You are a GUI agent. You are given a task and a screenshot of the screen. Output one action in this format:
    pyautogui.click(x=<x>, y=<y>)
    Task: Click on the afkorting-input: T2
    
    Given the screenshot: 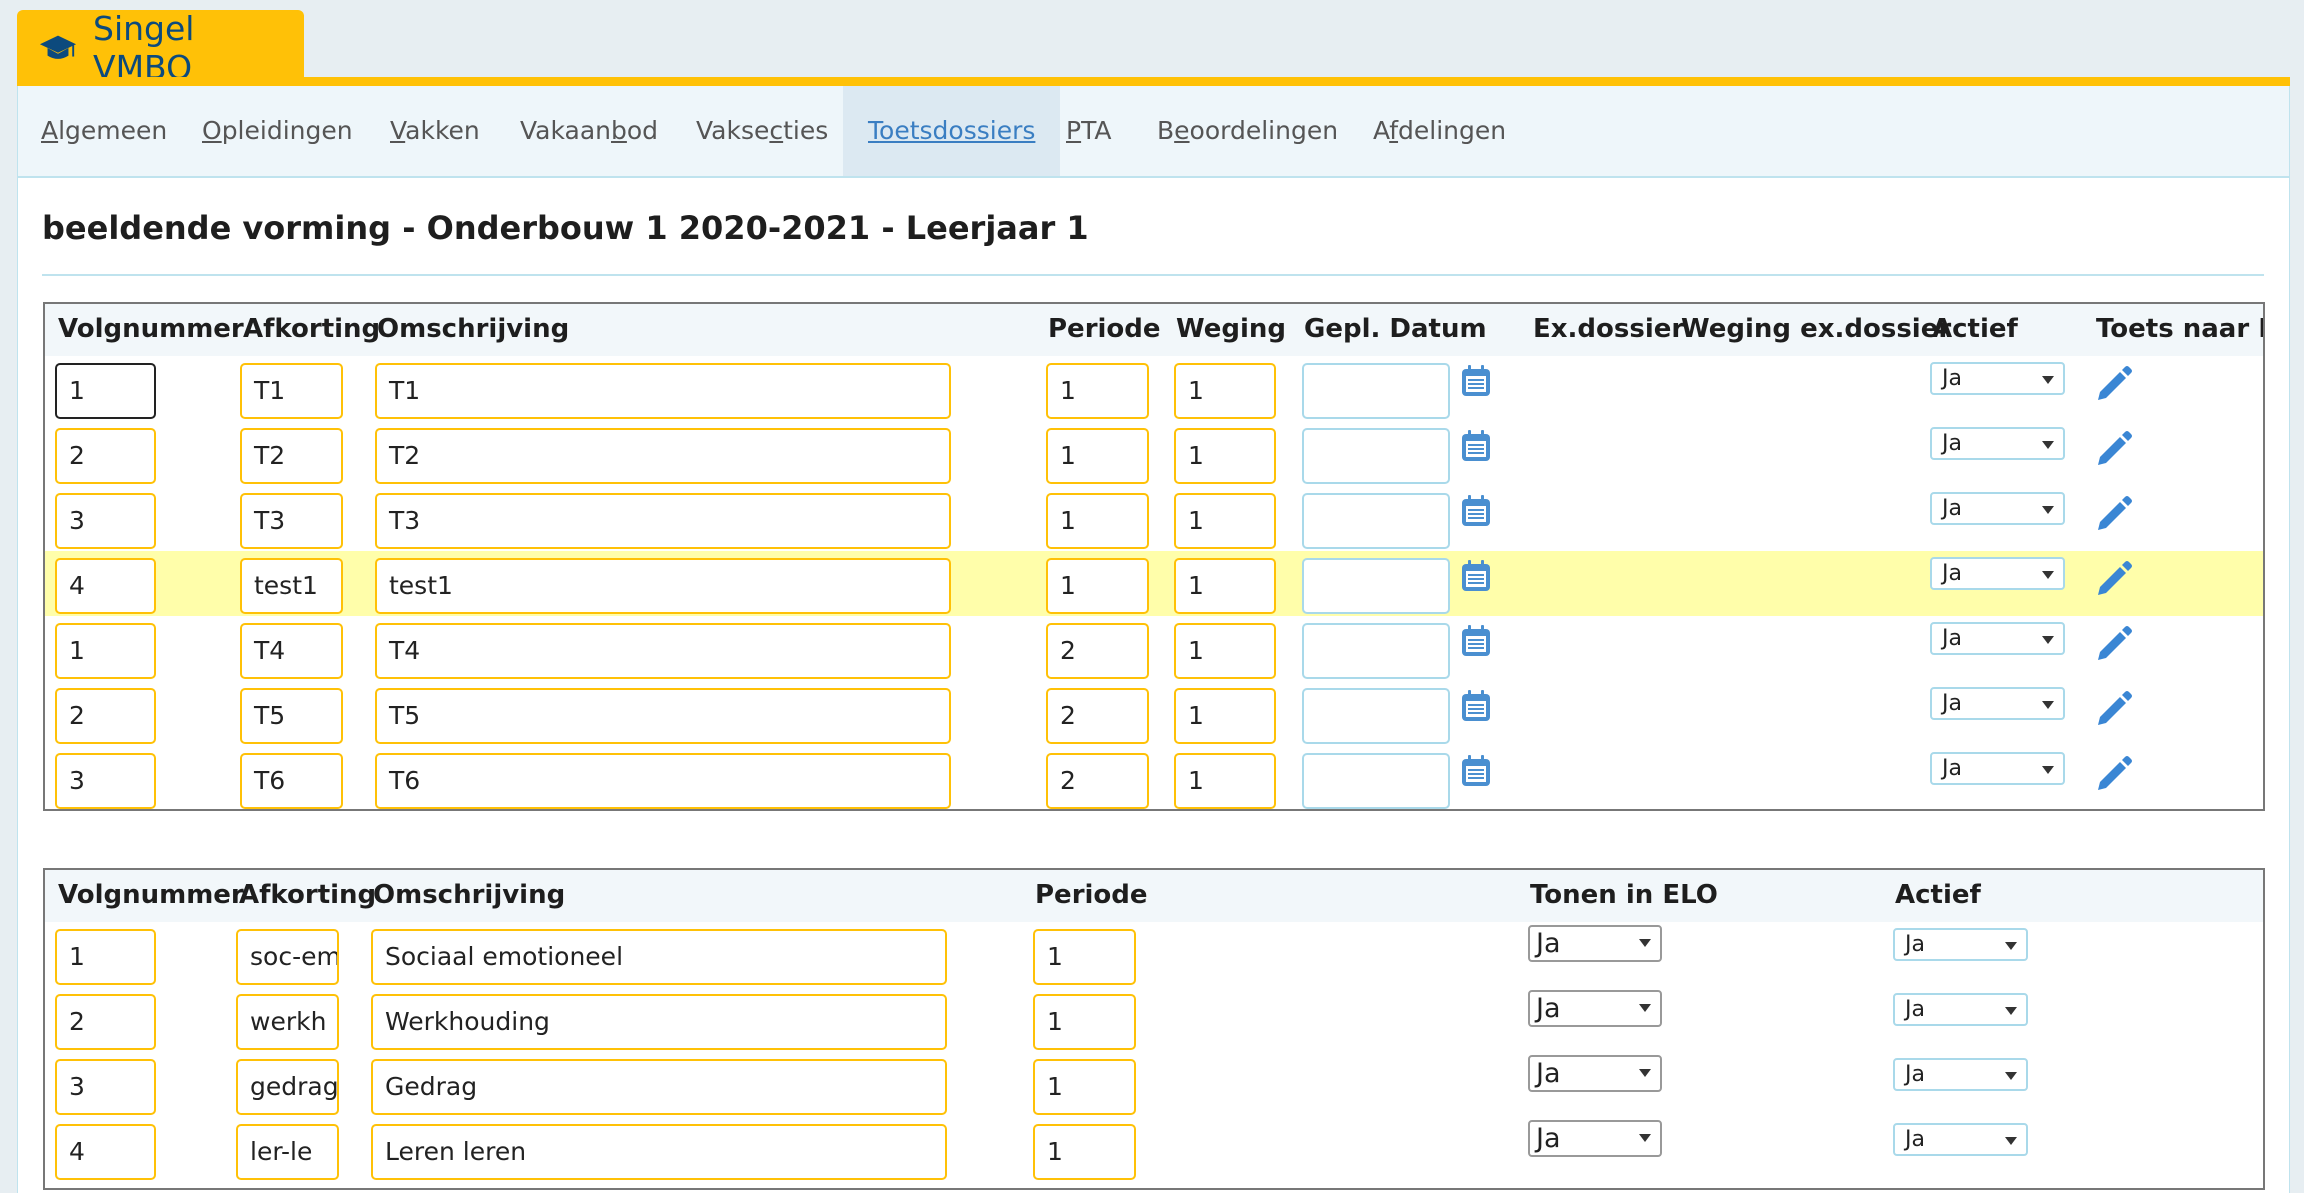 What is the action you would take?
    pyautogui.click(x=291, y=456)
    